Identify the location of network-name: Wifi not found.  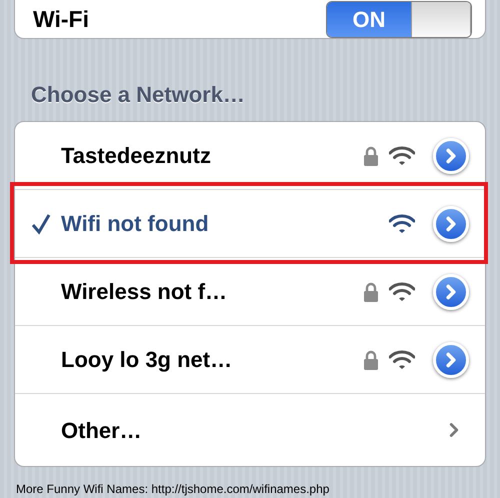
(135, 224).